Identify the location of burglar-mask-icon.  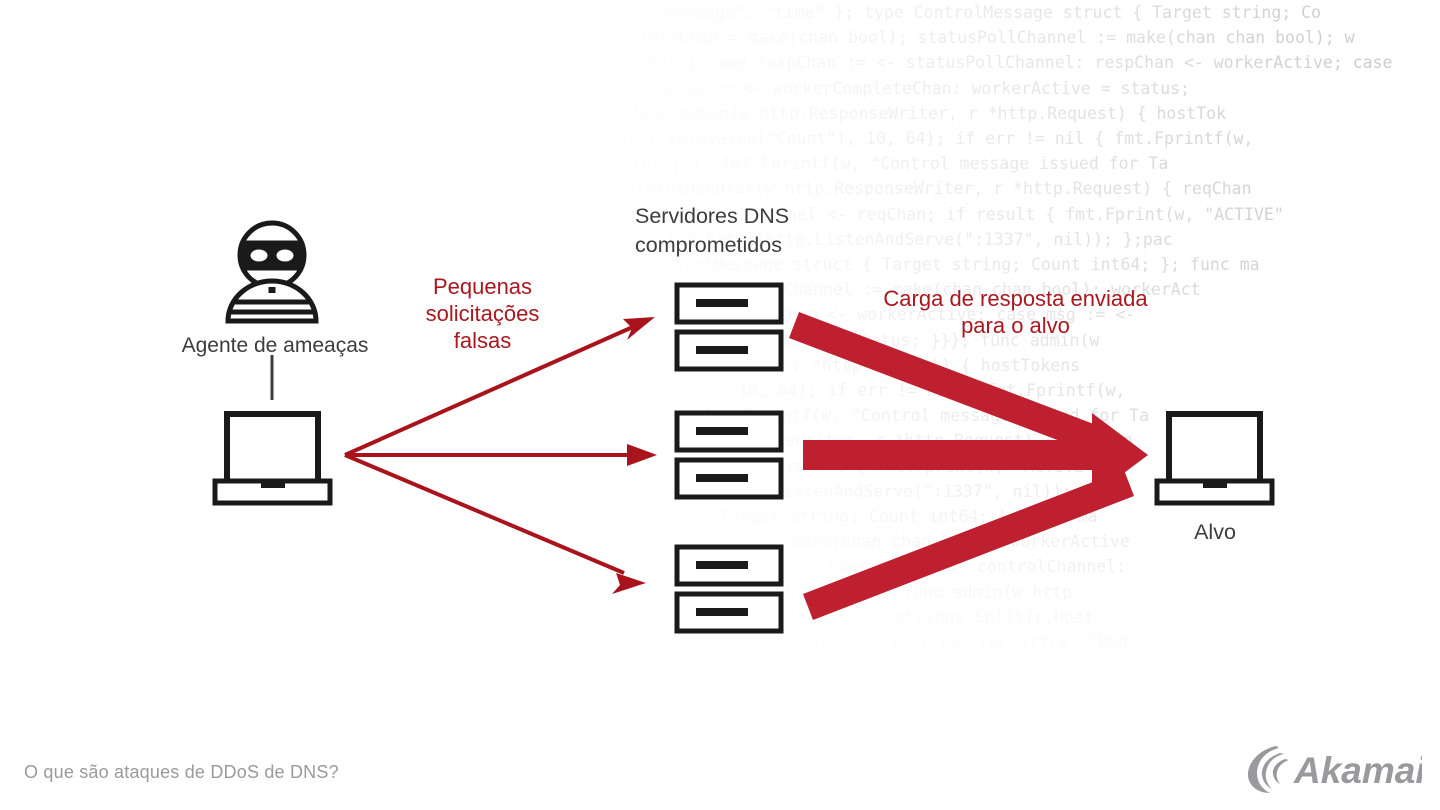
(272, 255).